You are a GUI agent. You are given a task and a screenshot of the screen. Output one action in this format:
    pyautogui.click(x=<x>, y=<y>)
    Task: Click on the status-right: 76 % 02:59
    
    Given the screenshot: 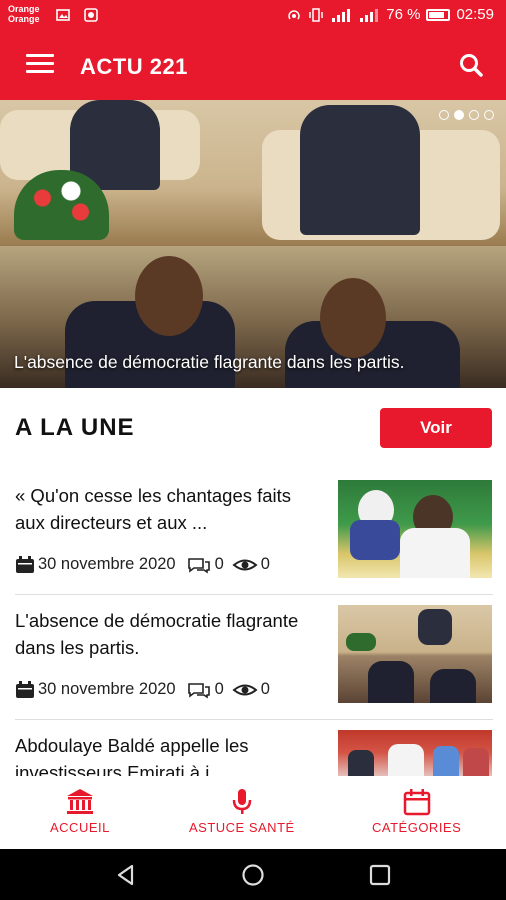 What is the action you would take?
    pyautogui.click(x=390, y=14)
    